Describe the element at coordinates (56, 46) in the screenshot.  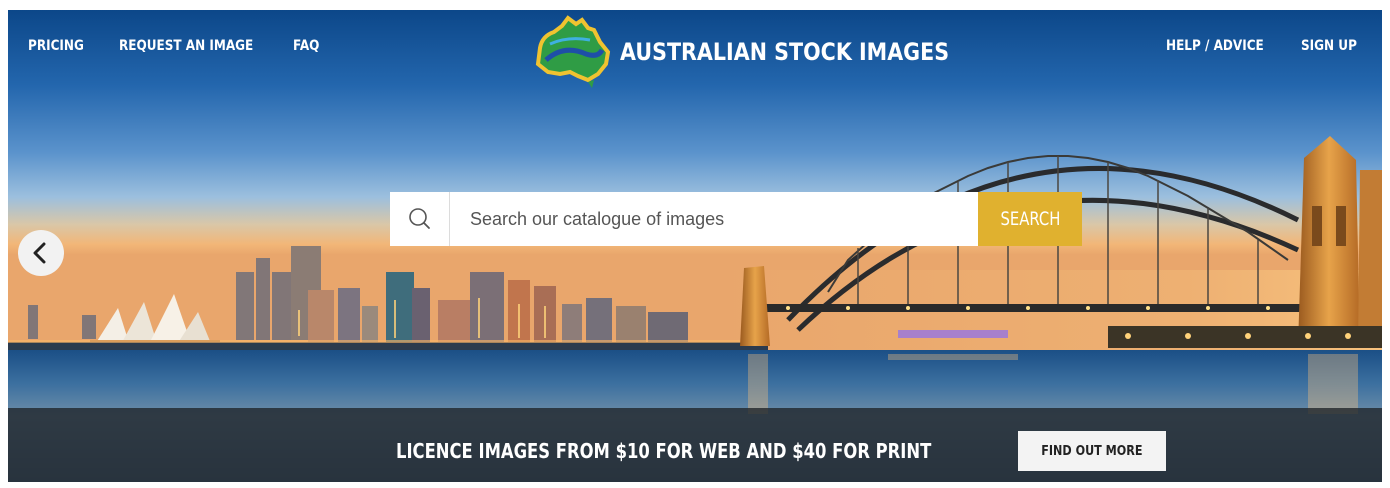
I see `nav-pricing: PRICING` at that location.